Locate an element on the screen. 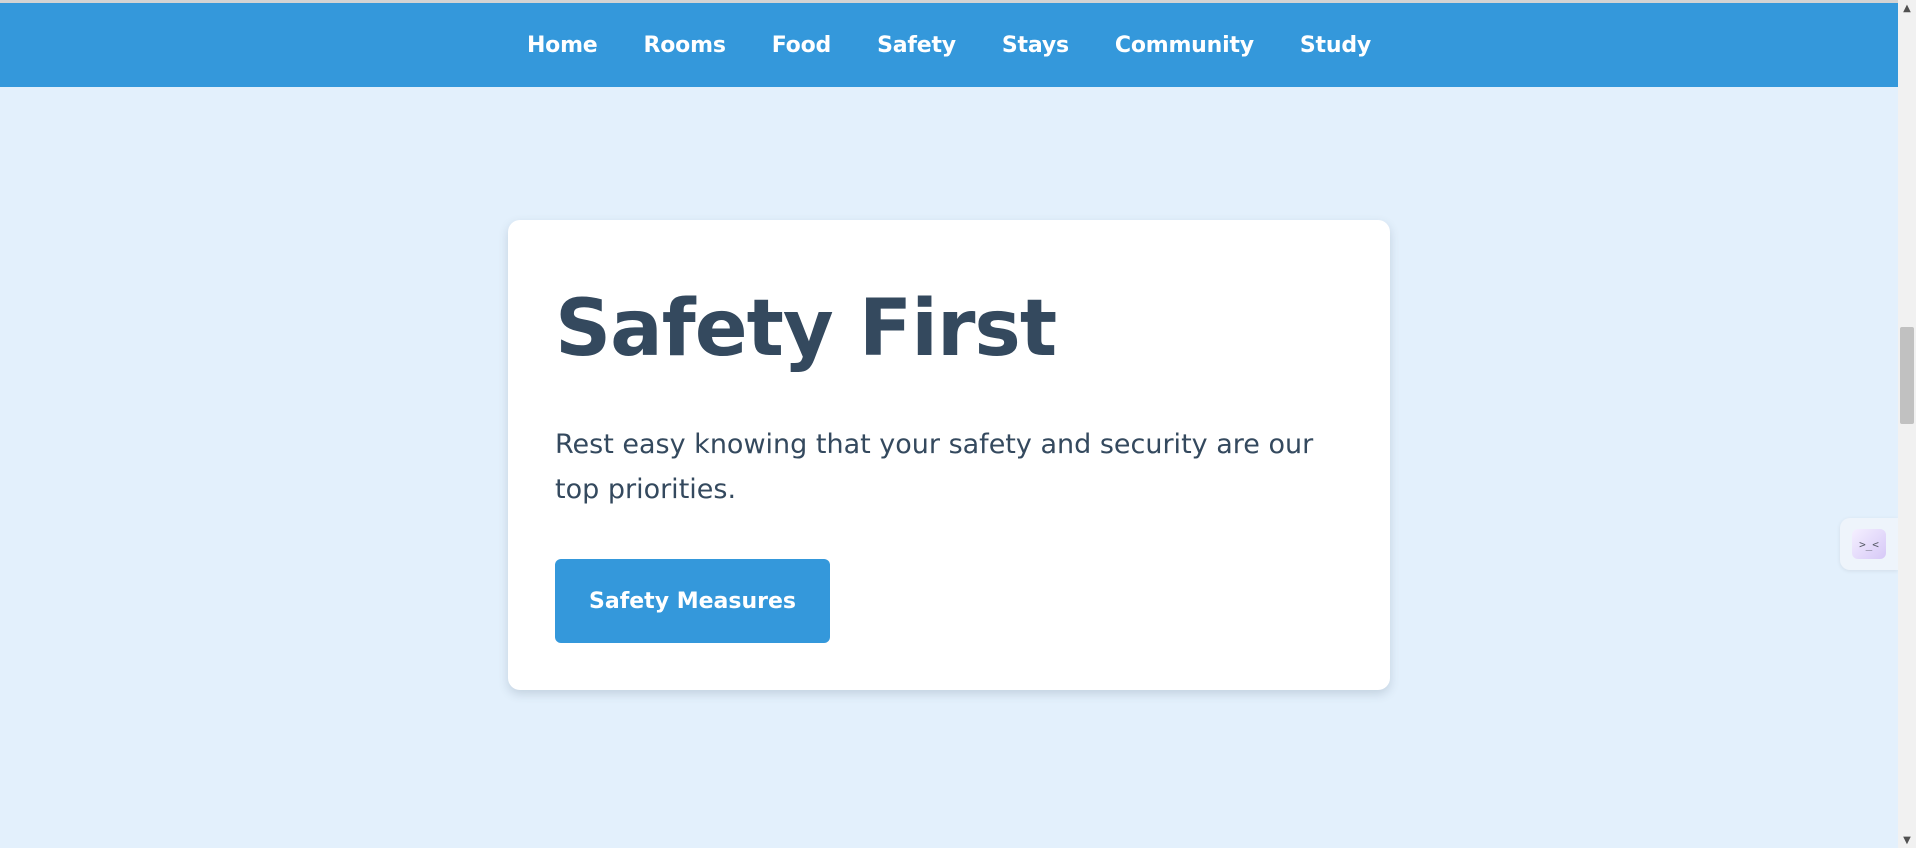 The height and width of the screenshot is (848, 1916). nav-link-rooms: Rooms is located at coordinates (685, 45).